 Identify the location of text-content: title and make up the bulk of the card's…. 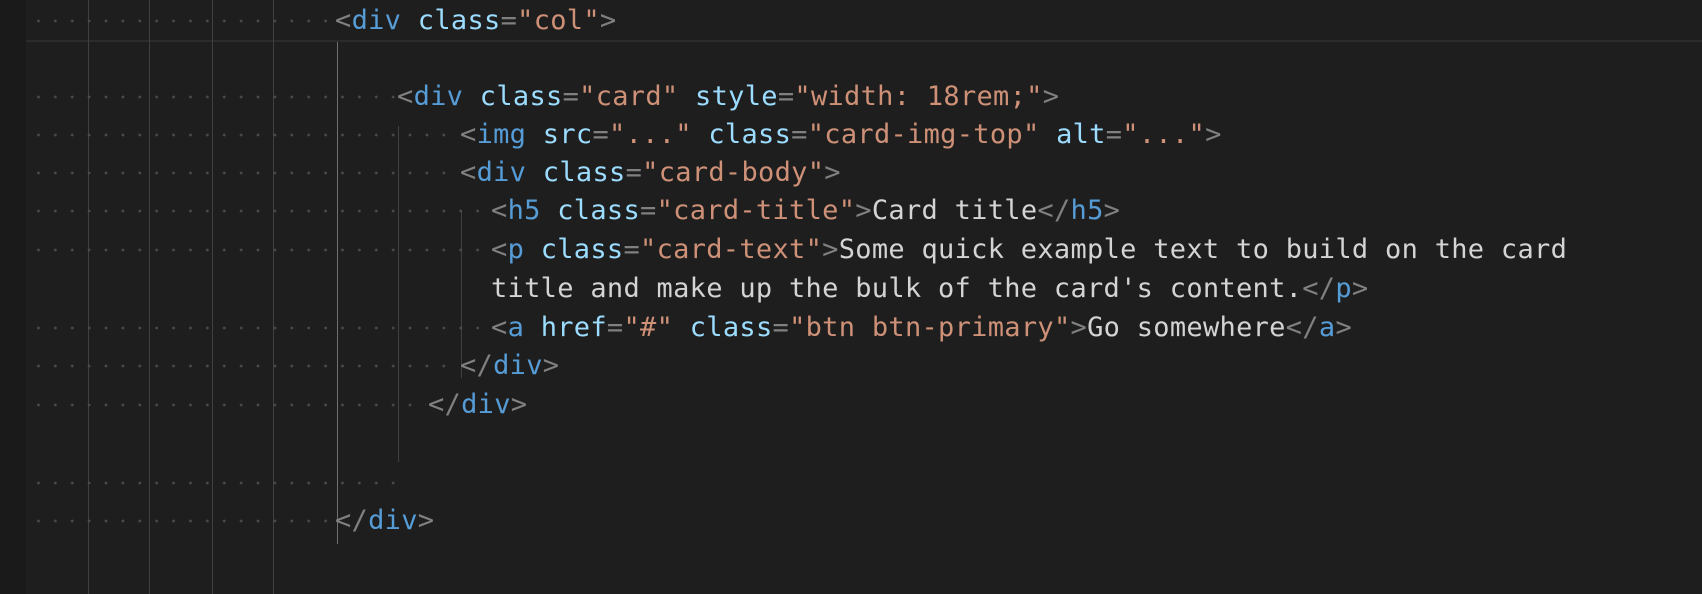
(897, 288).